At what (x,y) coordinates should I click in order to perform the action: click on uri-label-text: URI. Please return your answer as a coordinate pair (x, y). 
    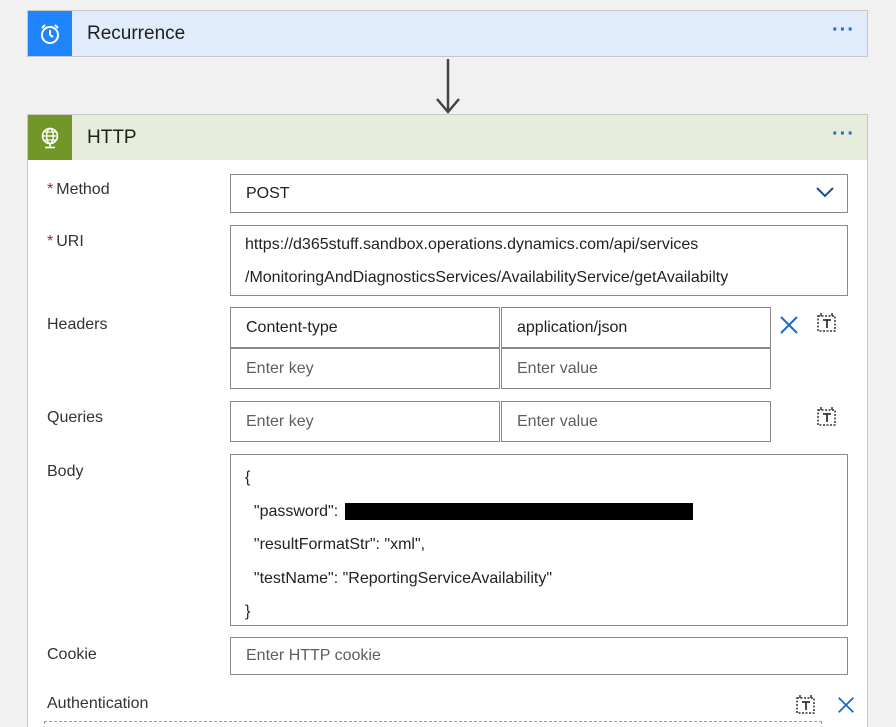
    Looking at the image, I should click on (70, 241).